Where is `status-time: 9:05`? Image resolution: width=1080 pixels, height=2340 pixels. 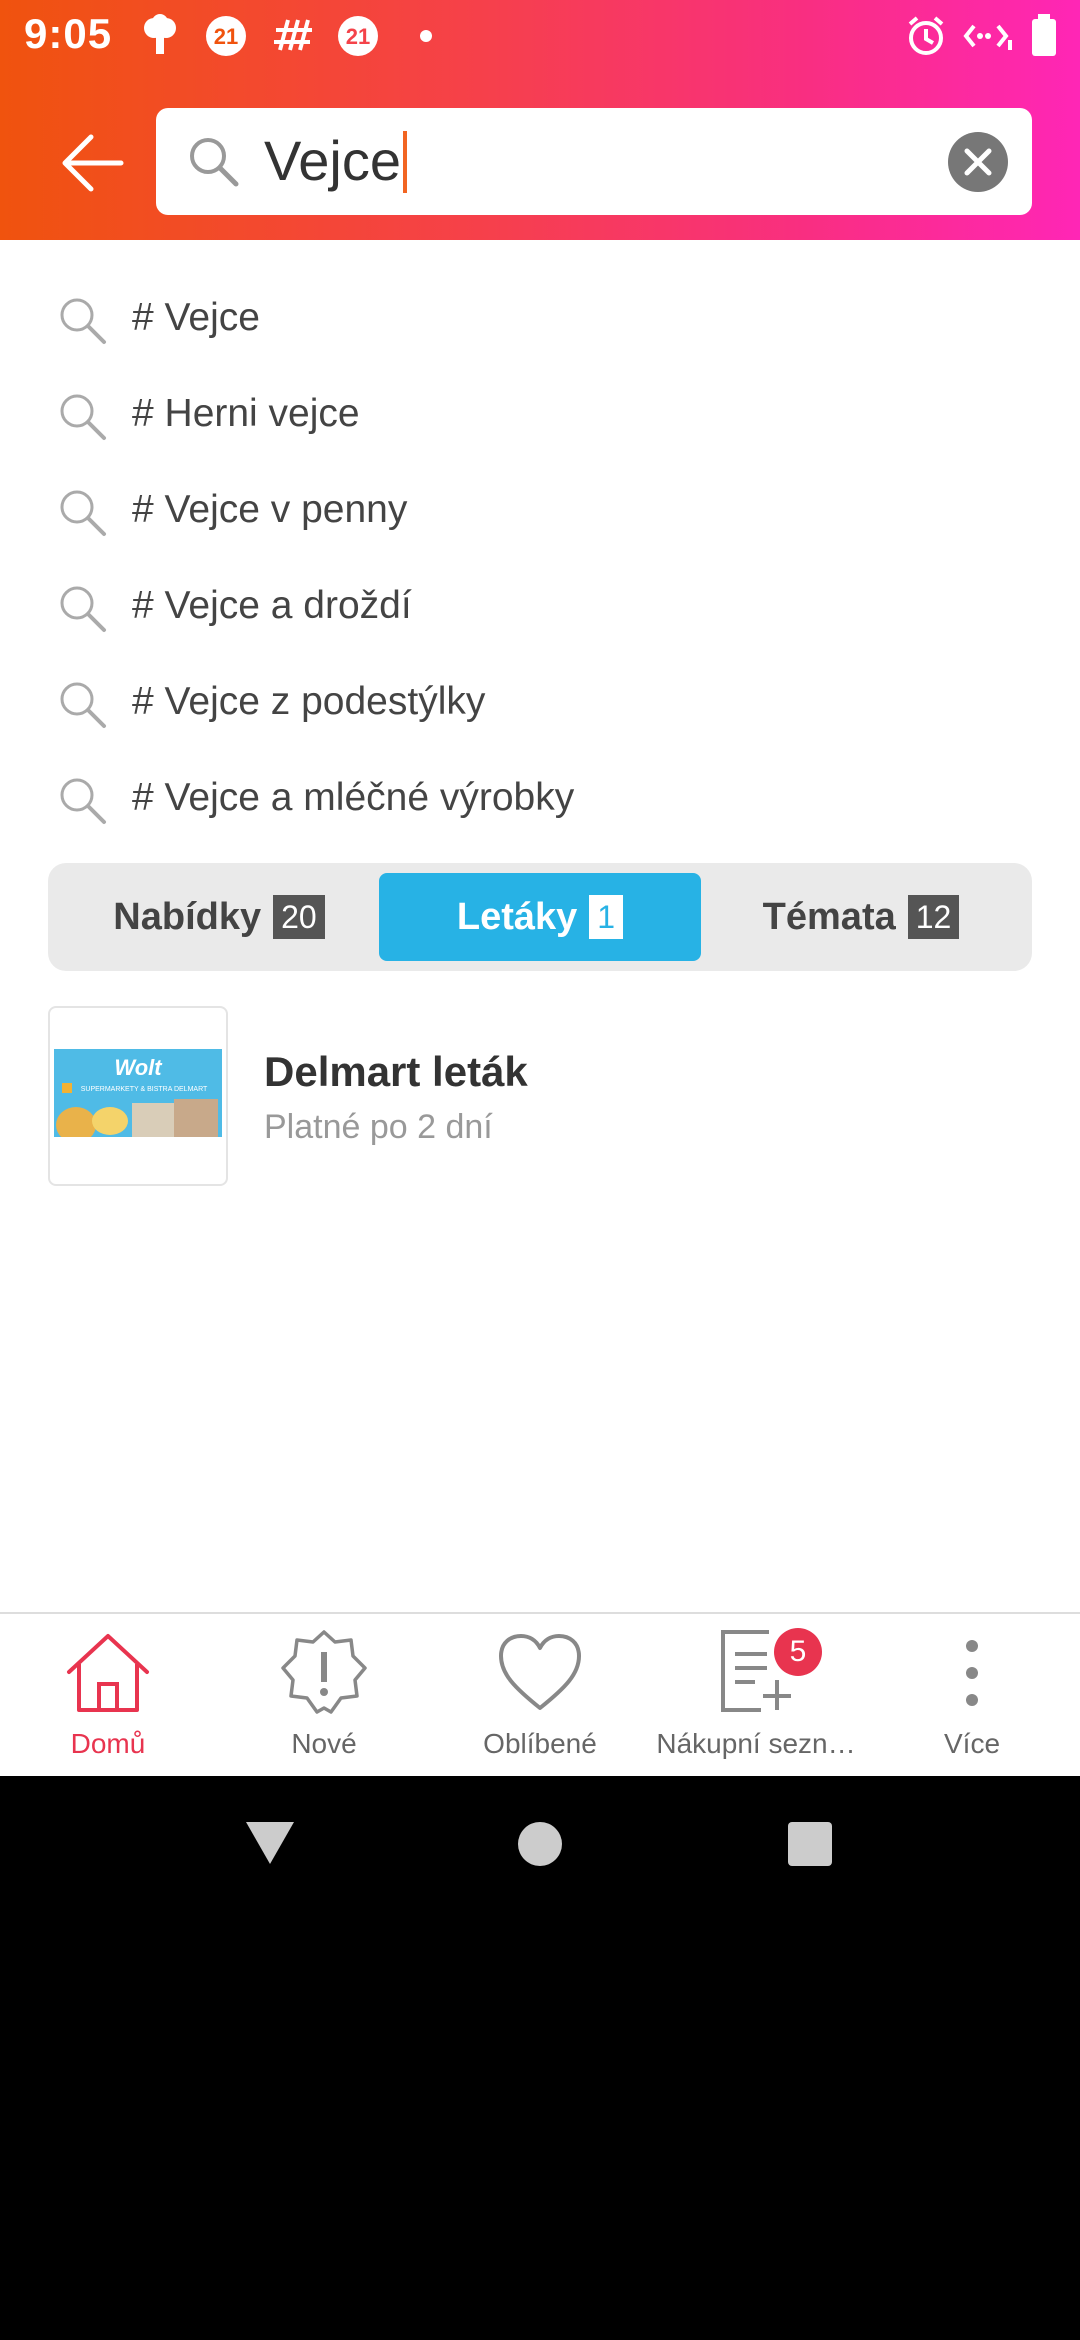
status-time: 9:05 is located at coordinates (68, 33).